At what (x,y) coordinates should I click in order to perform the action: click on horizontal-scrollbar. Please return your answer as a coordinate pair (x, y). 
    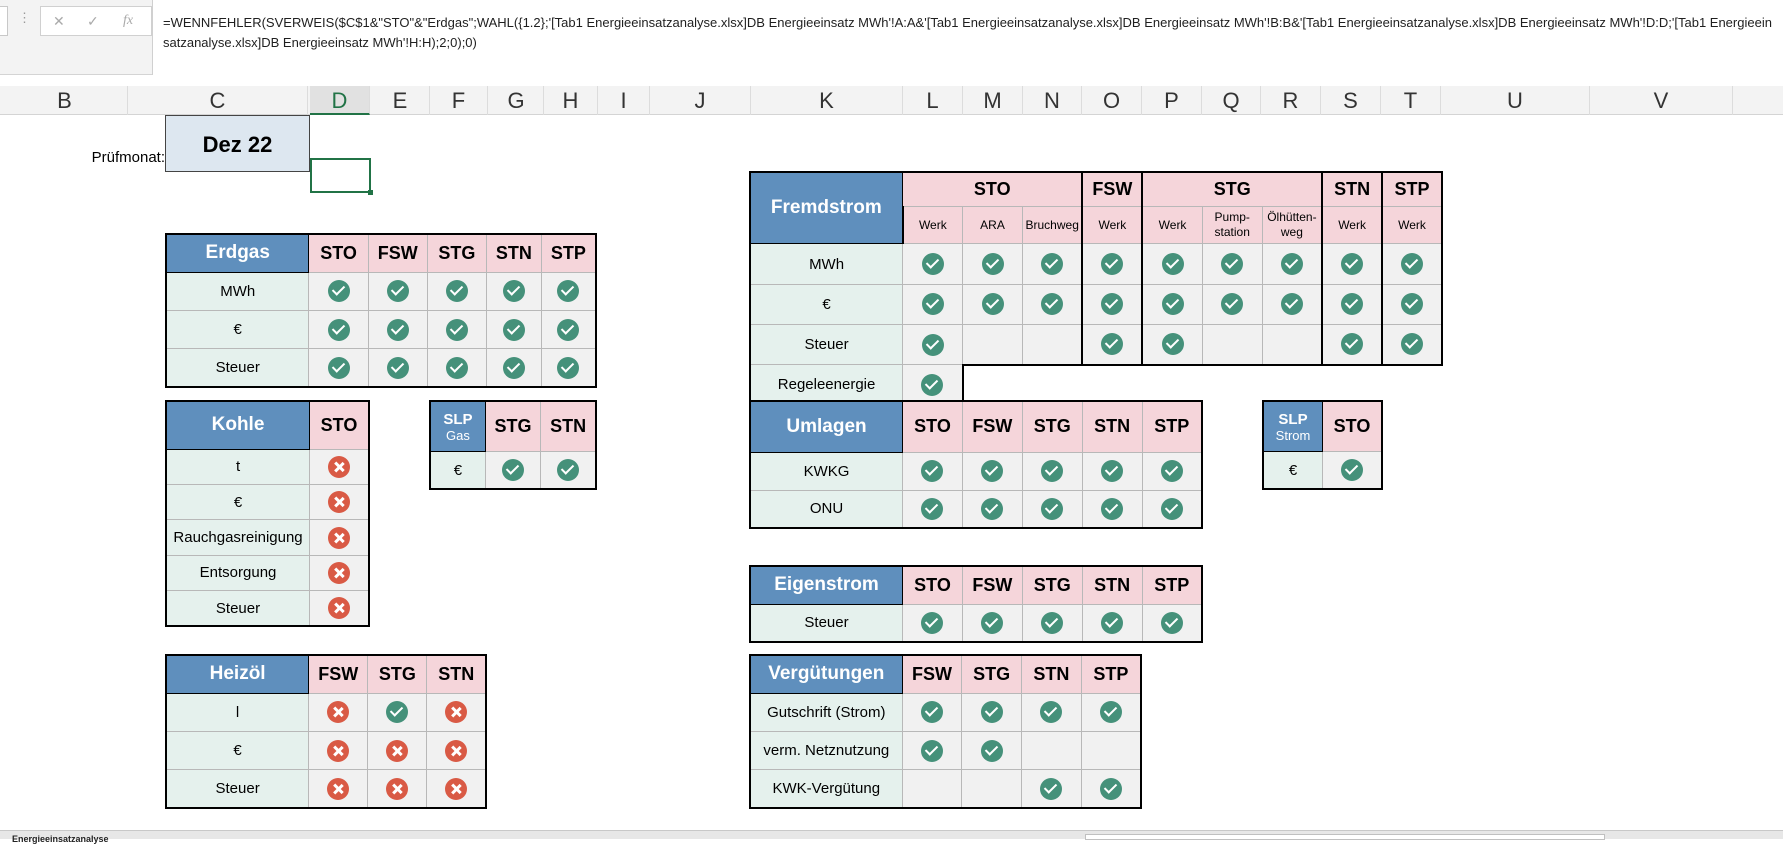
    Looking at the image, I should click on (1345, 837).